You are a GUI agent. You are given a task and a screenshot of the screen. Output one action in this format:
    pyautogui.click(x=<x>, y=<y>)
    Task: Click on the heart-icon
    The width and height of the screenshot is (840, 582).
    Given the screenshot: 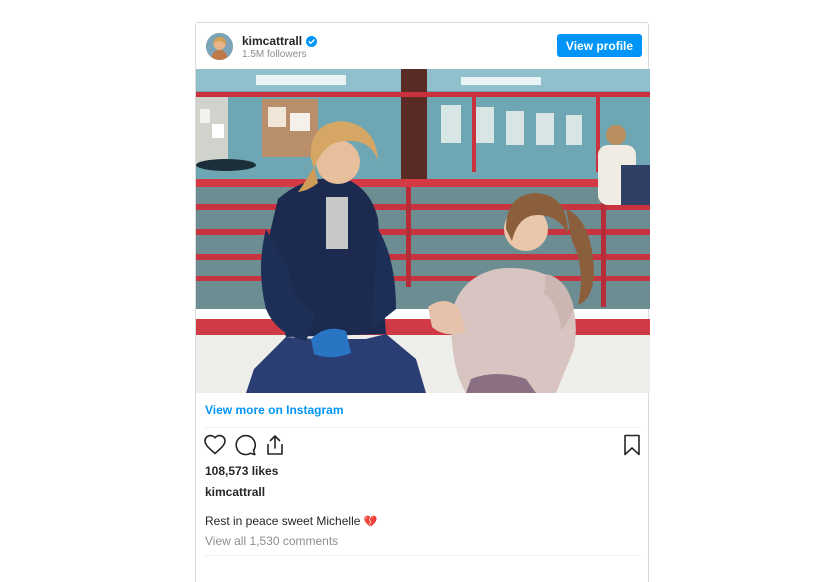 What is the action you would take?
    pyautogui.click(x=215, y=445)
    